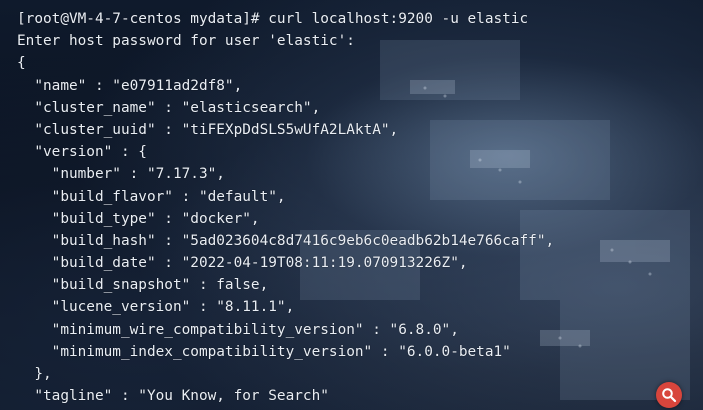  Describe the element at coordinates (238, 329) in the screenshot. I see `terminal-line: "minimum_wire_compatibility_version"` at that location.